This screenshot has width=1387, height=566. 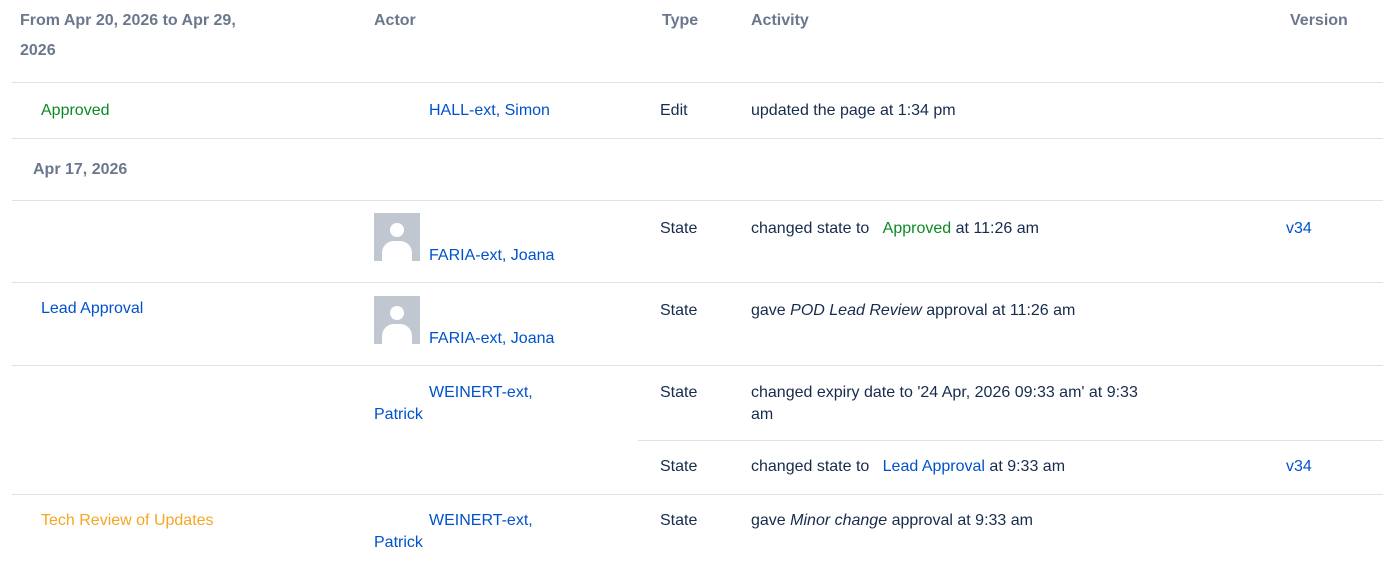 What do you see at coordinates (1001, 310) in the screenshot?
I see `activity-suffix: approval at 11:26 am` at bounding box center [1001, 310].